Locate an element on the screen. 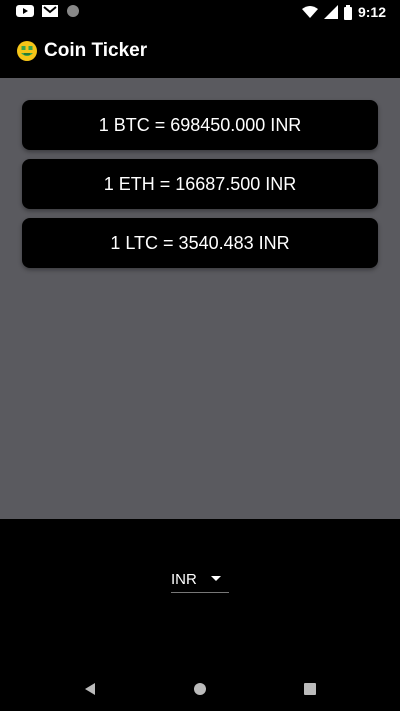 The width and height of the screenshot is (400, 711). status-left-icons is located at coordinates (48, 11).